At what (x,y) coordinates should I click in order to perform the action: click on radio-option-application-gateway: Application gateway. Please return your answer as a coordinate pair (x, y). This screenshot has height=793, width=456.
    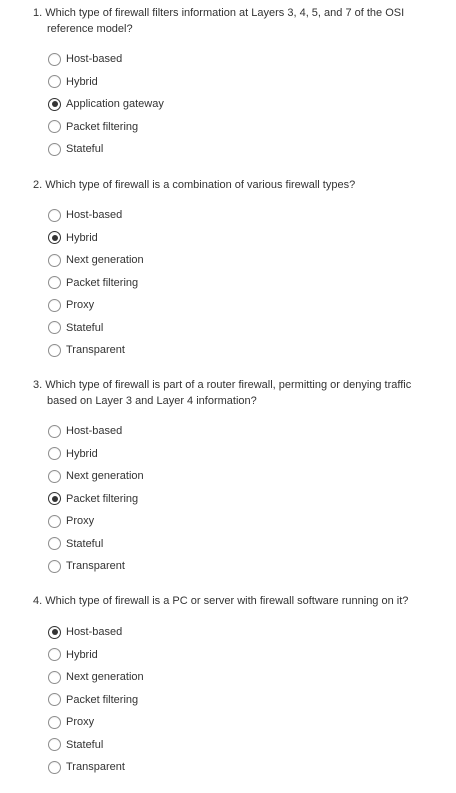
    Looking at the image, I should click on (106, 104).